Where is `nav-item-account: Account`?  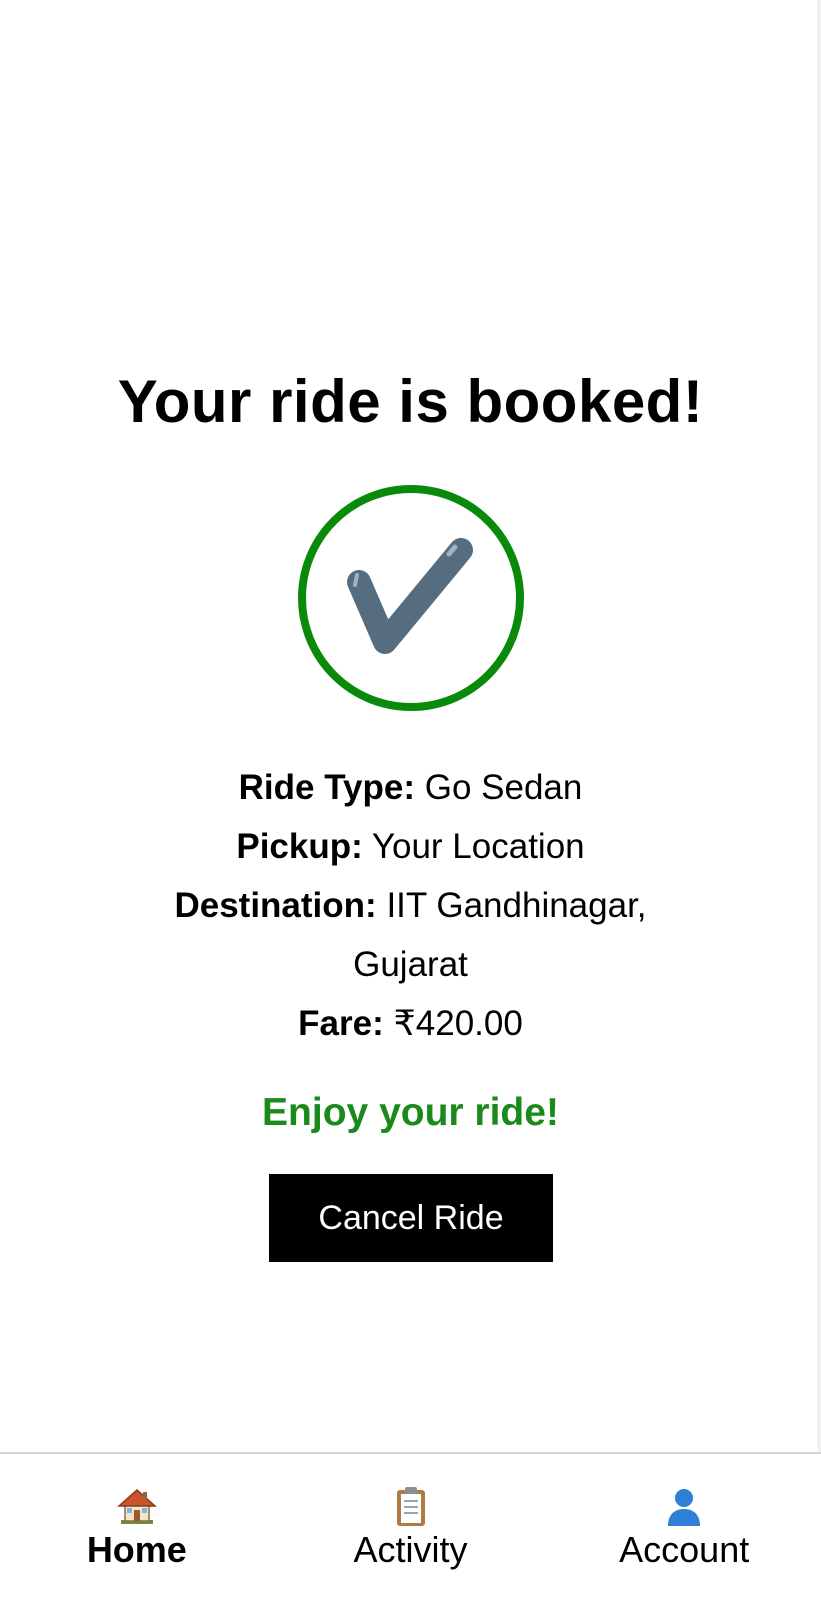
nav-item-account: Account is located at coordinates (684, 1527).